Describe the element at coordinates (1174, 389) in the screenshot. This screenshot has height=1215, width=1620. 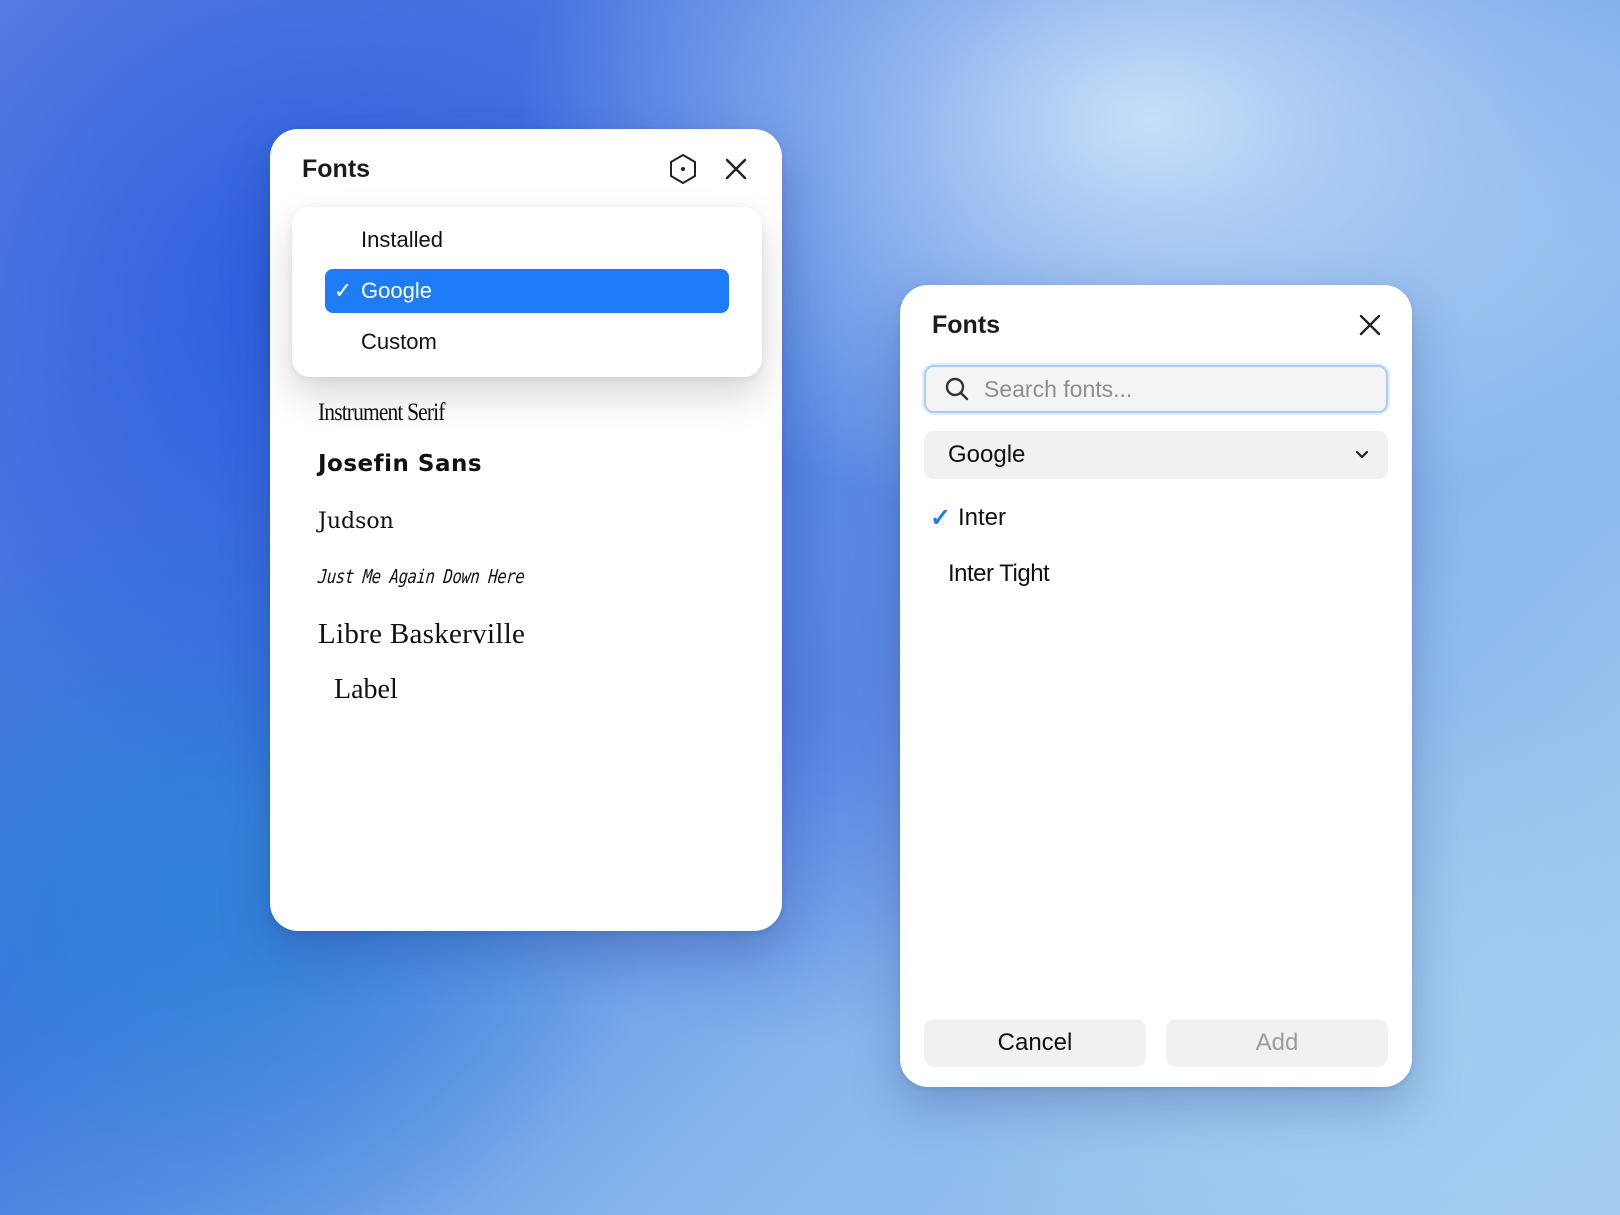
I see `search-input` at that location.